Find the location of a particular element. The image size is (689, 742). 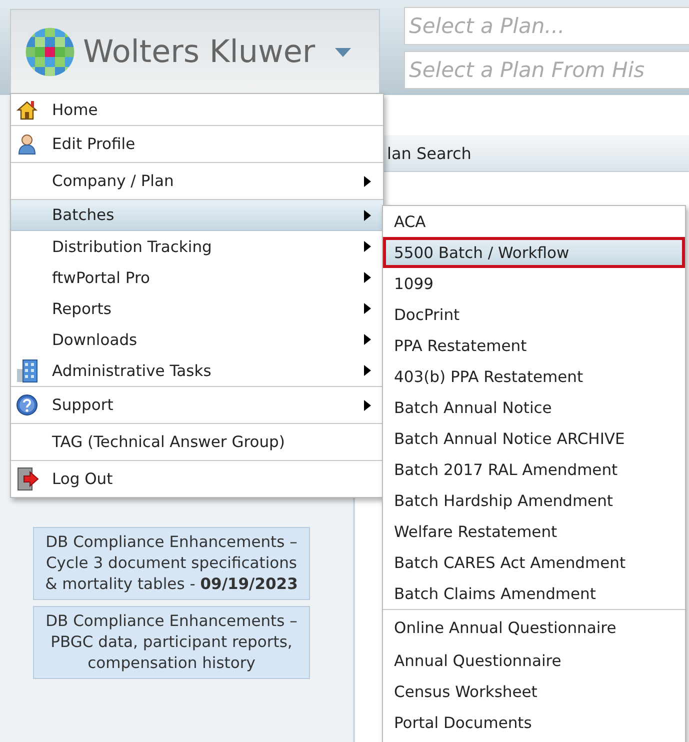

menu-item: Batches is located at coordinates (197, 215).